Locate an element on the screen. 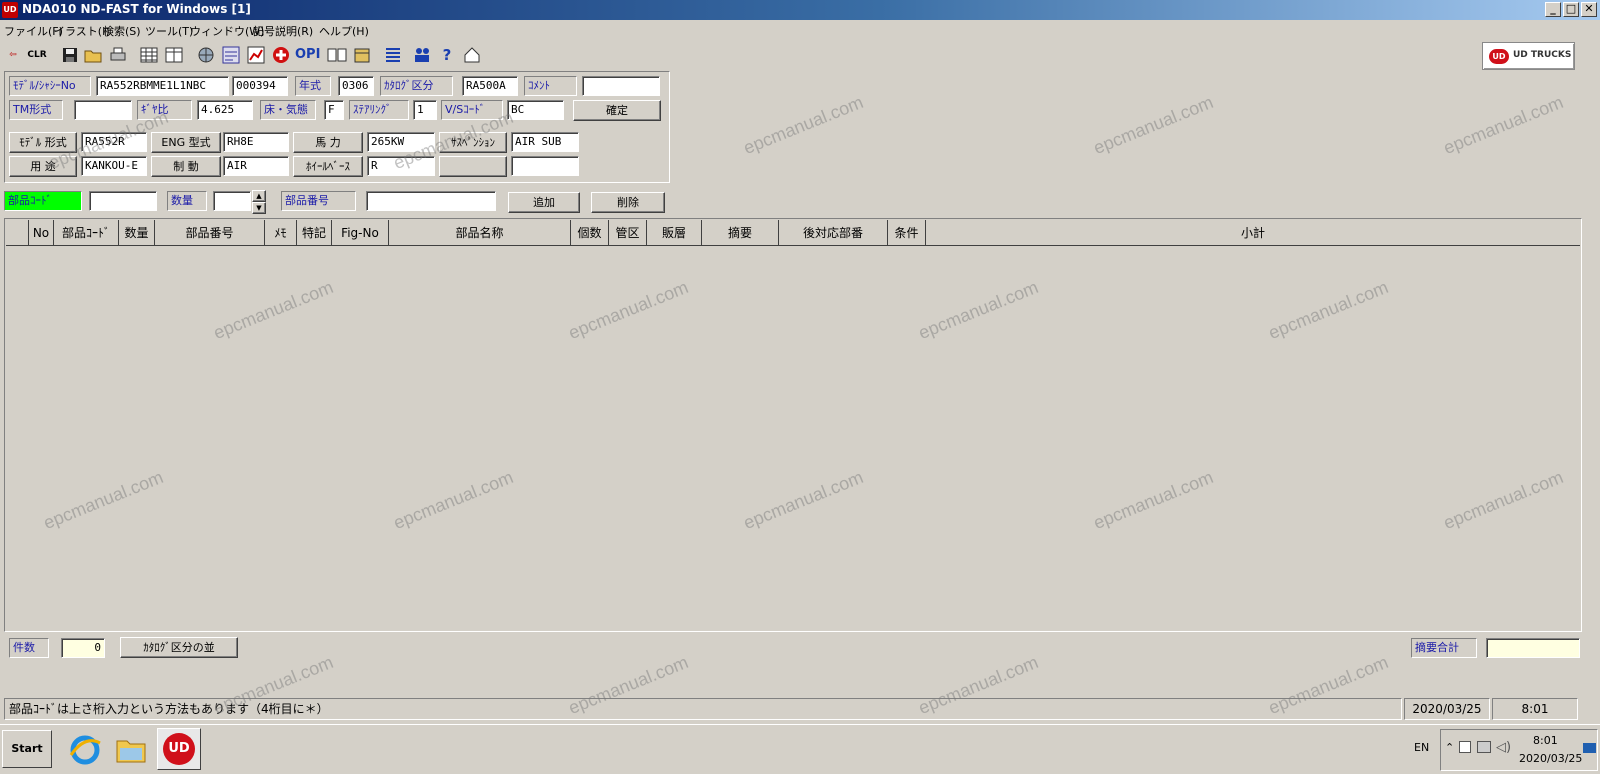  people-icon is located at coordinates (422, 54).